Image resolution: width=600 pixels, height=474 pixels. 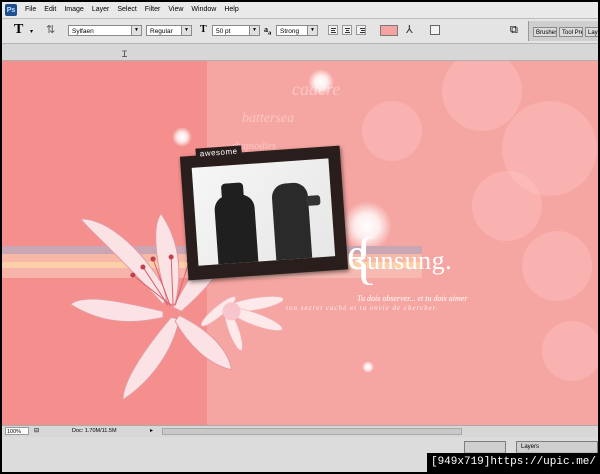 I want to click on status-bar: 100% ⊟ Doc: 1.70M/11.5M ▸, so click(x=300, y=431).